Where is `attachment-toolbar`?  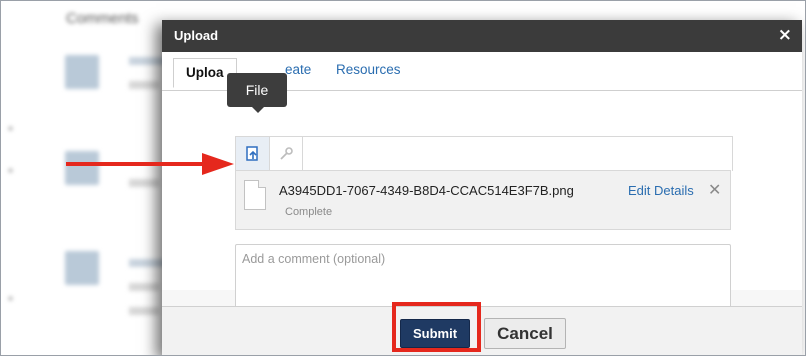 attachment-toolbar is located at coordinates (484, 153).